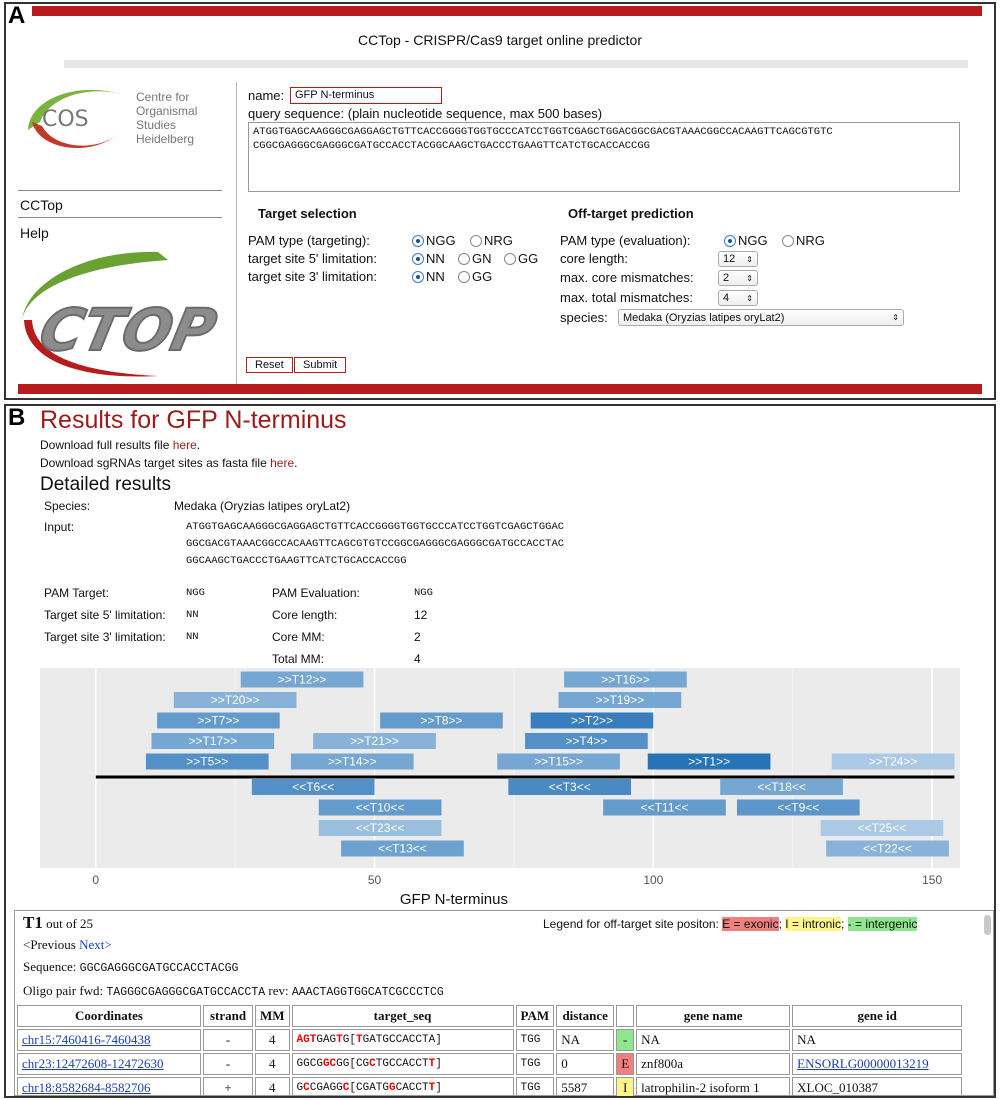  I want to click on previous-link: <Previous, so click(49, 944).